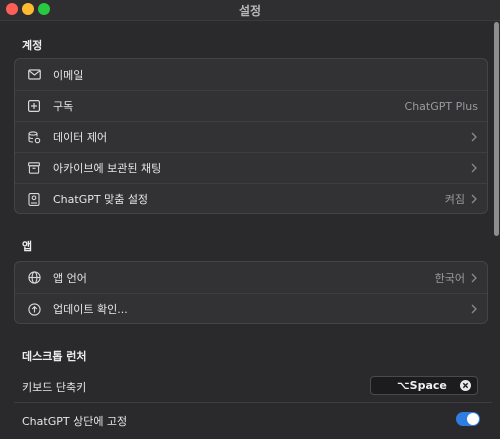 The height and width of the screenshot is (439, 500). I want to click on section-header-desktop-launcher: 데스크톱 런처, so click(54, 356).